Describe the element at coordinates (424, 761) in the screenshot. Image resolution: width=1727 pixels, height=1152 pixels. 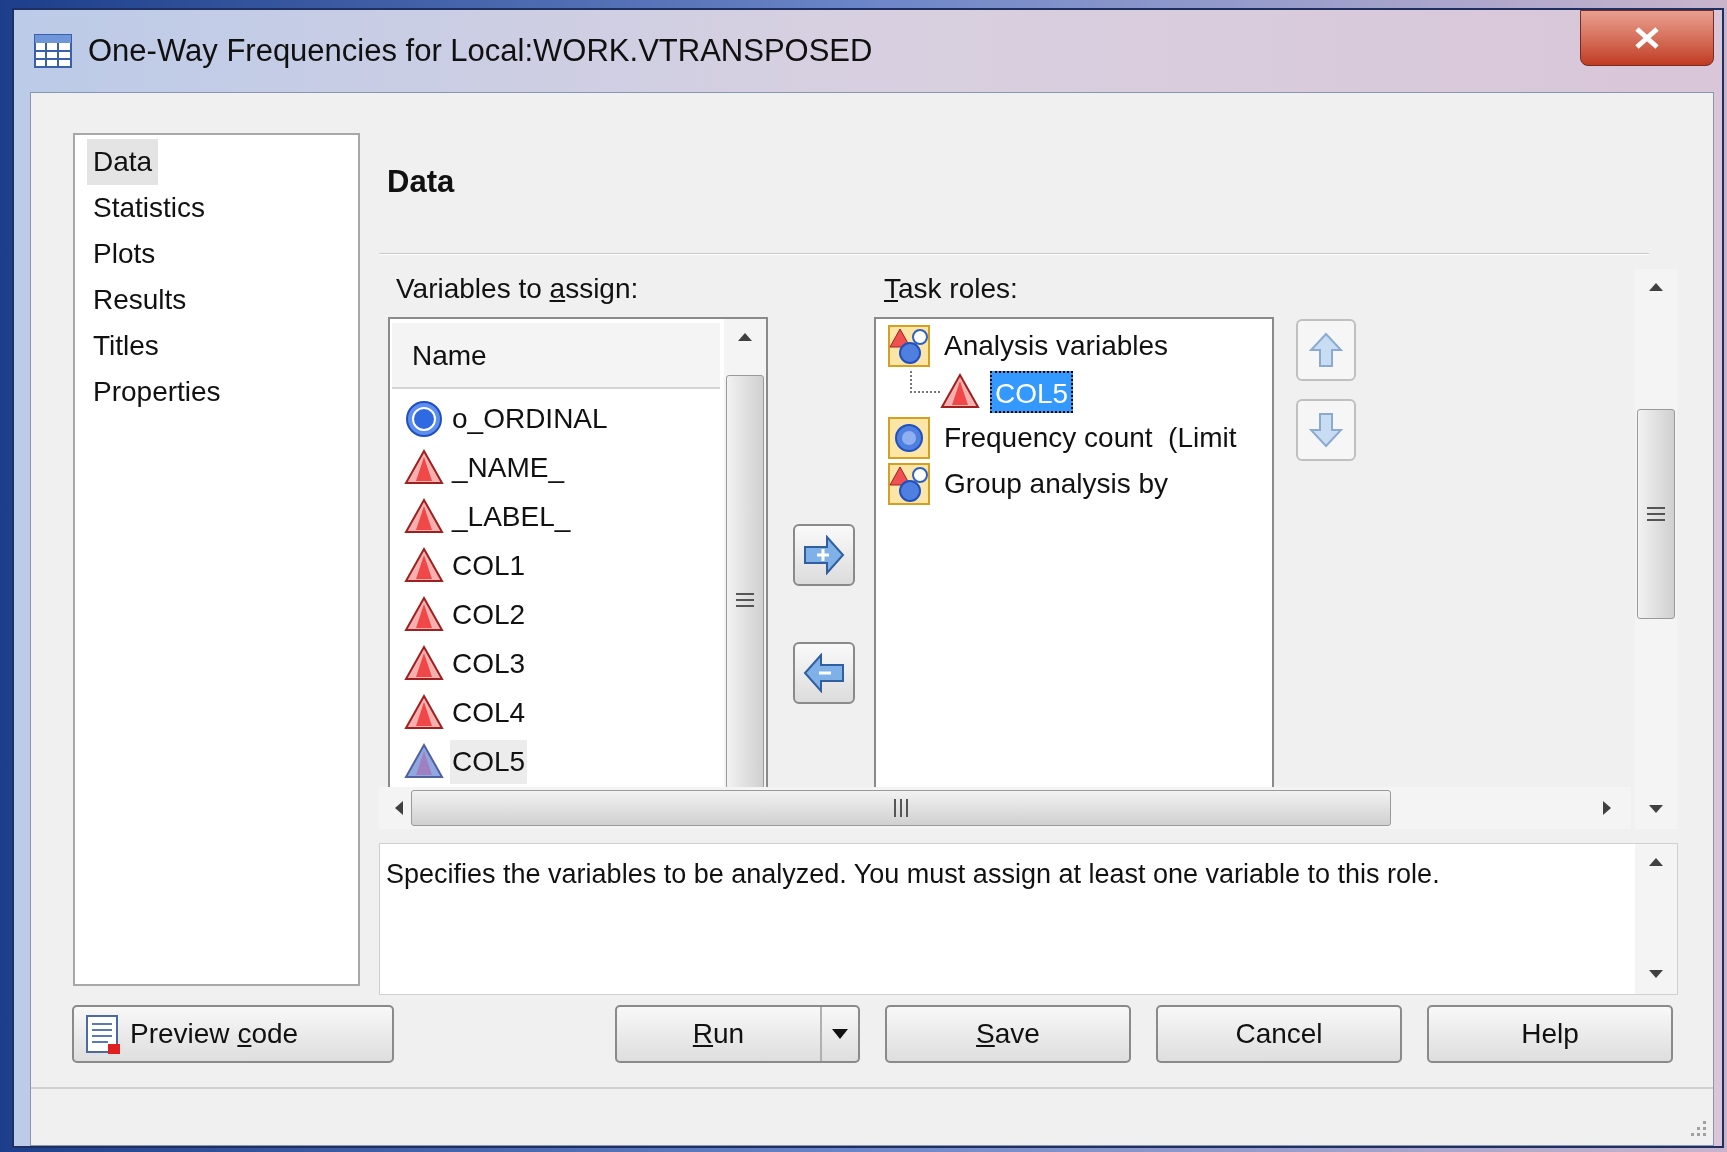
I see `assigned-variable-icon` at that location.